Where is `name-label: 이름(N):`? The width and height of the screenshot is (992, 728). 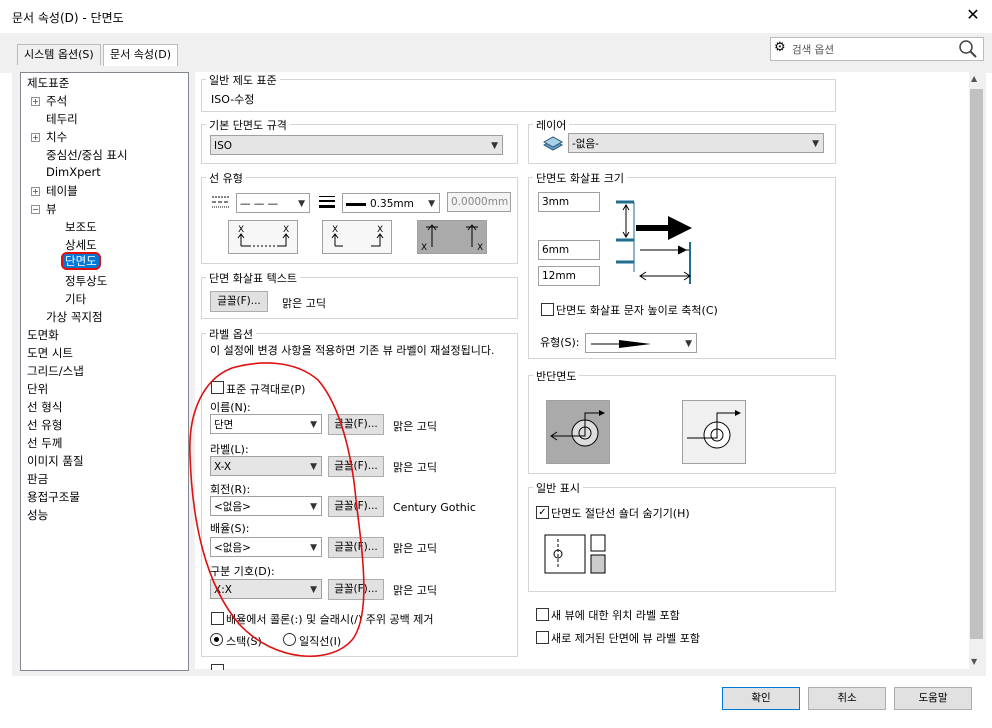
name-label: 이름(N): is located at coordinates (230, 407).